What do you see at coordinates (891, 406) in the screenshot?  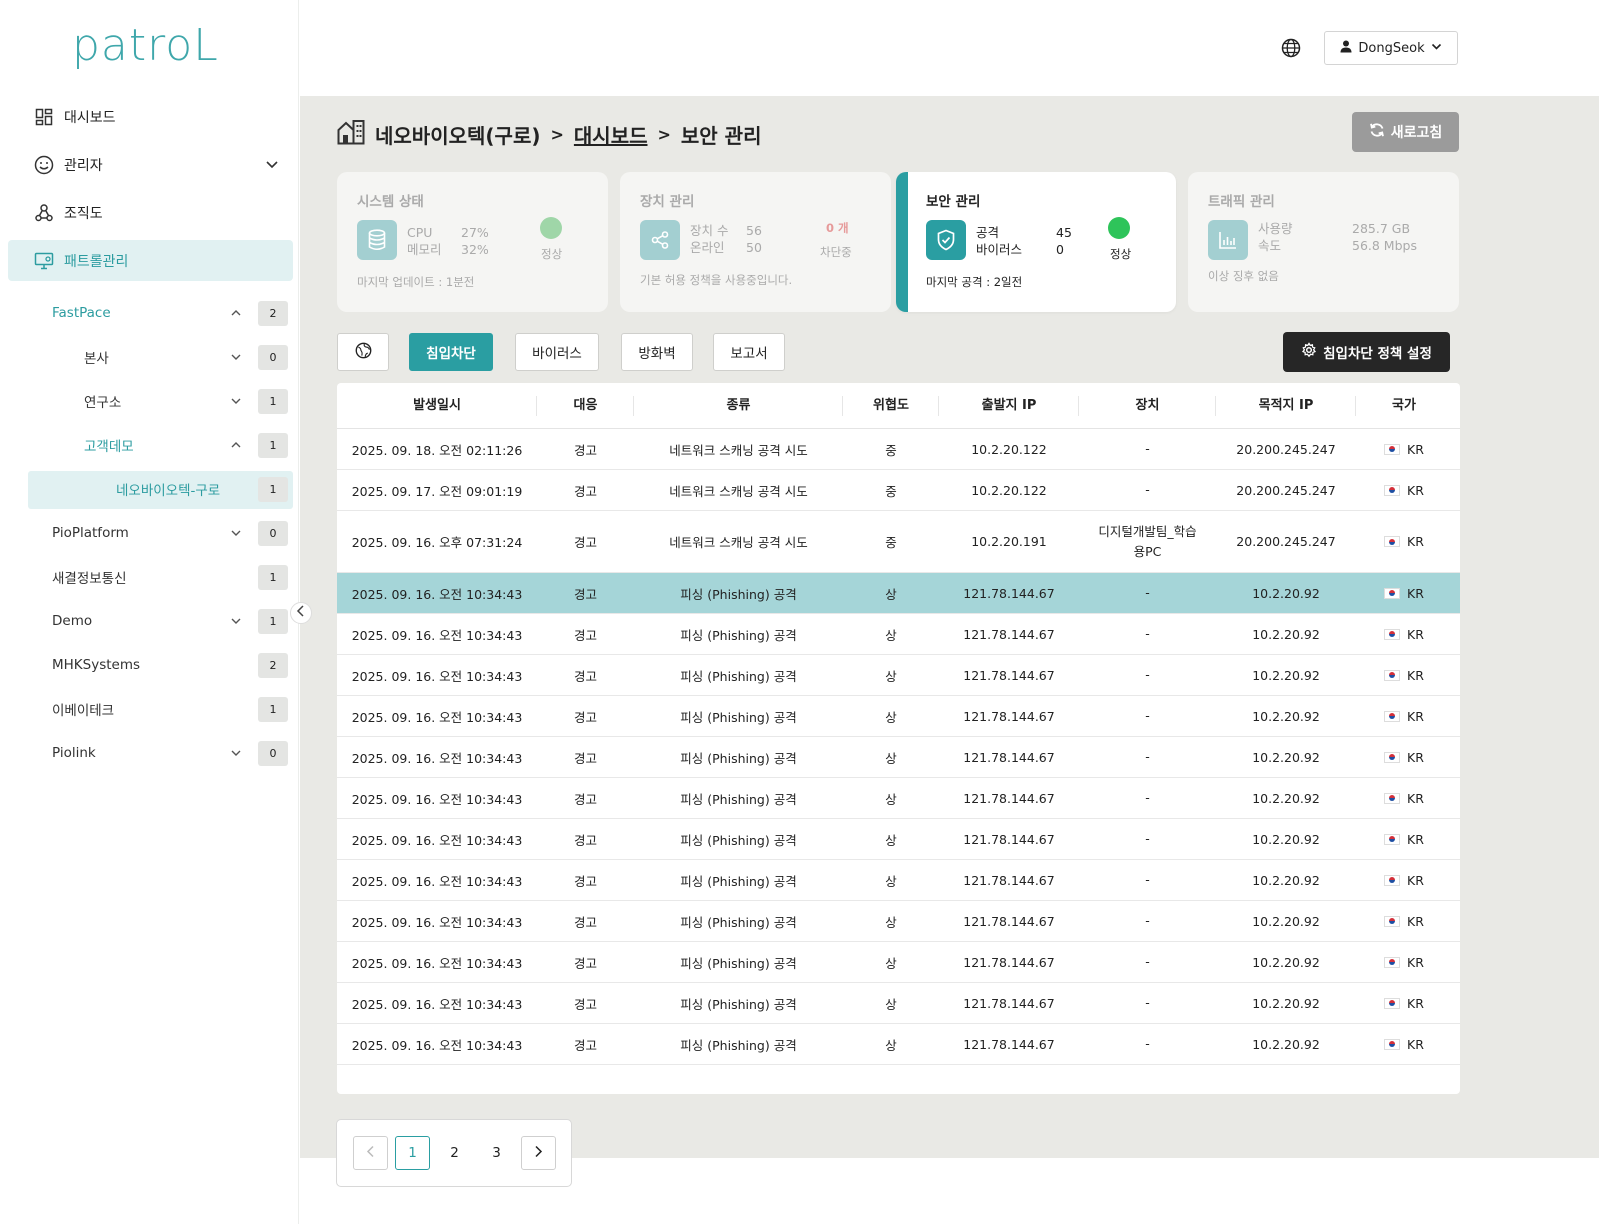 I see `column-header-severity: 위협도` at bounding box center [891, 406].